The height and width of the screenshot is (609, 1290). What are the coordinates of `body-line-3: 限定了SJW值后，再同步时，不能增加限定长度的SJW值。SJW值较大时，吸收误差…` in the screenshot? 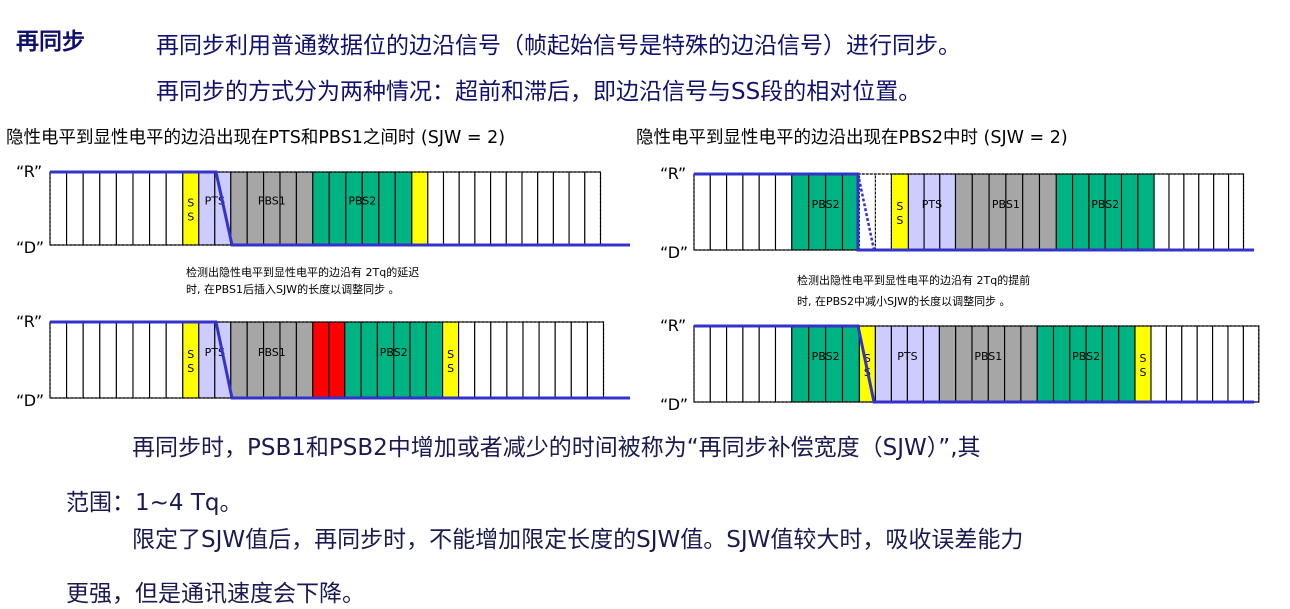 It's located at (578, 540).